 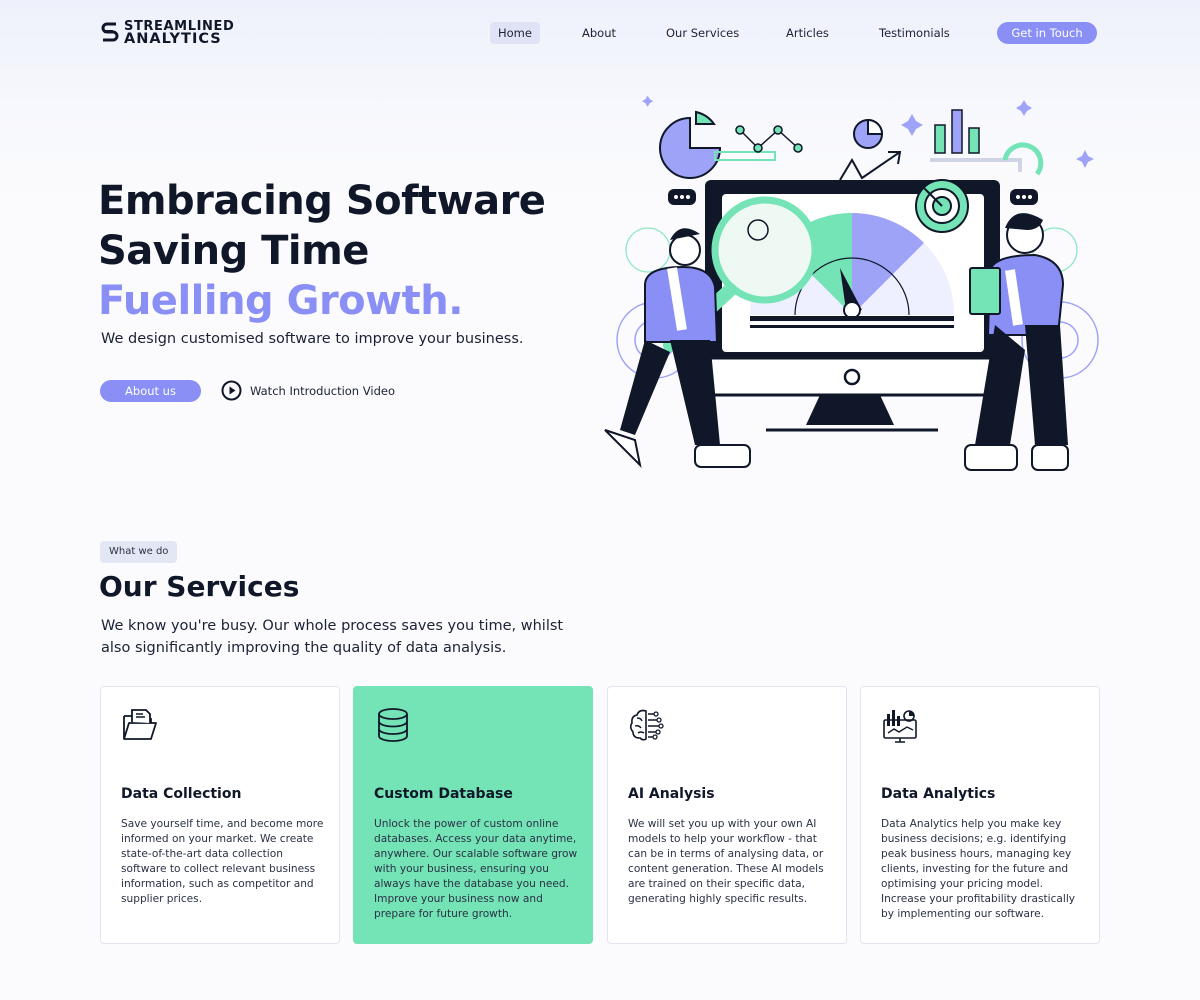 What do you see at coordinates (139, 552) in the screenshot?
I see `section-badge: What we do` at bounding box center [139, 552].